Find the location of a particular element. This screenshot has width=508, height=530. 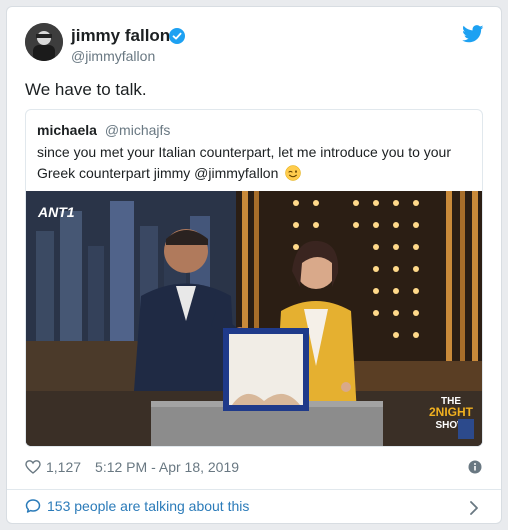

speech-bubble-icon is located at coordinates (33, 506).